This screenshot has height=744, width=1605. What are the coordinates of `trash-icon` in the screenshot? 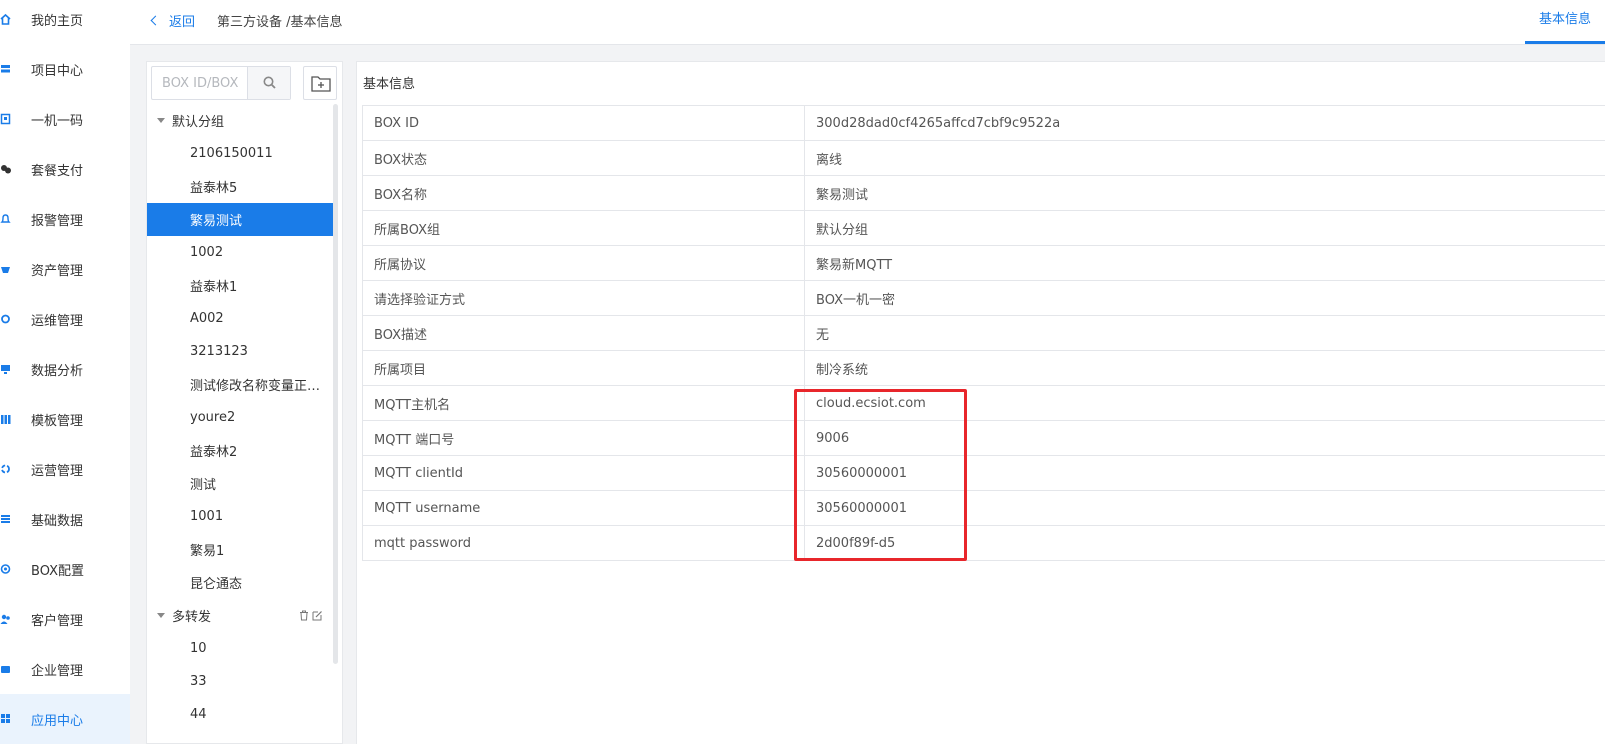 It's located at (304, 615).